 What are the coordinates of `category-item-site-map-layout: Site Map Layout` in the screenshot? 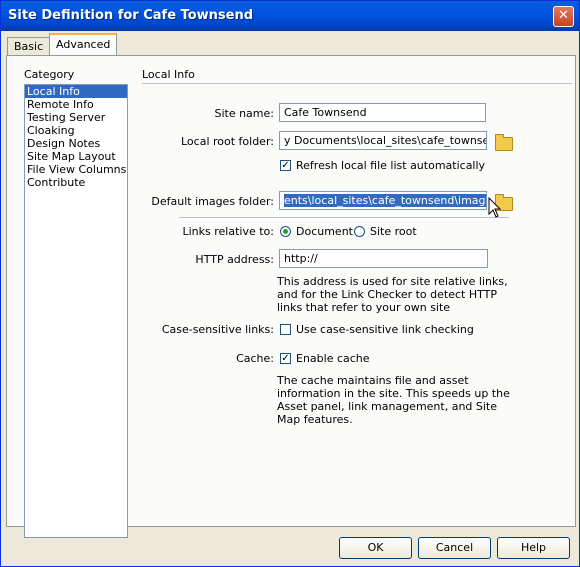 It's located at (76, 156).